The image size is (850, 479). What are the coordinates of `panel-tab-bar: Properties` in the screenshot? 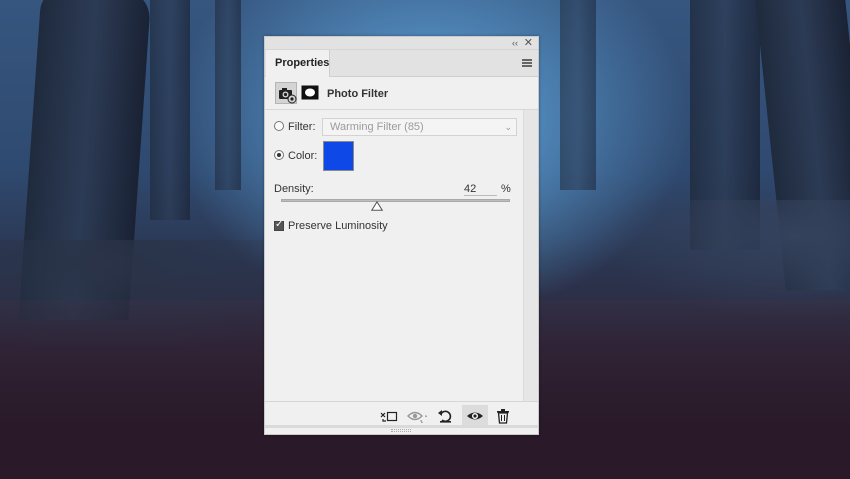 It's located at (401, 63).